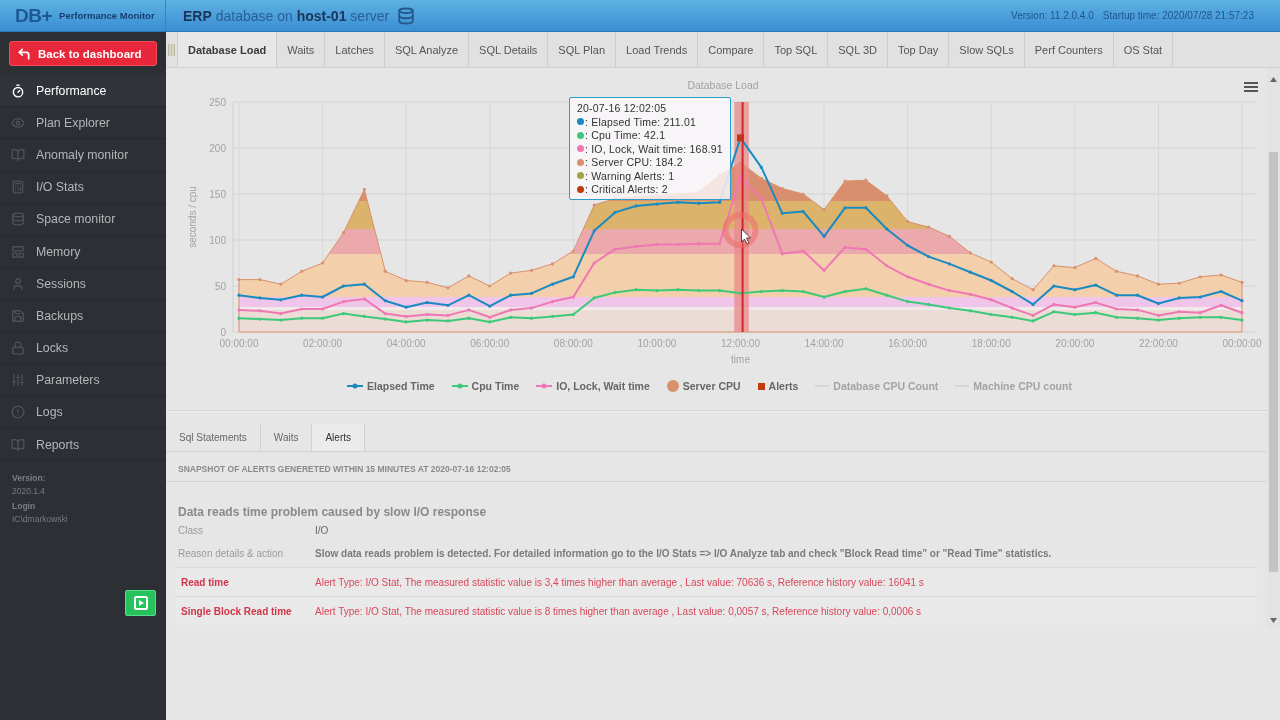 The width and height of the screenshot is (1280, 720). What do you see at coordinates (603, 386) in the screenshot?
I see `legend-label: IO, Lock, Wait time` at bounding box center [603, 386].